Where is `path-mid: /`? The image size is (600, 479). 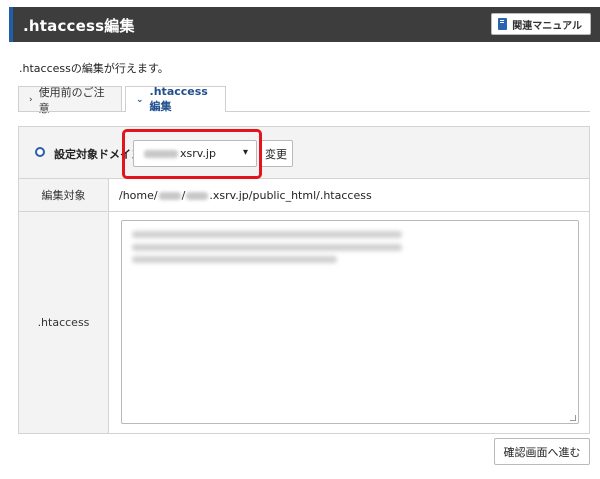
path-mid: / is located at coordinates (183, 195).